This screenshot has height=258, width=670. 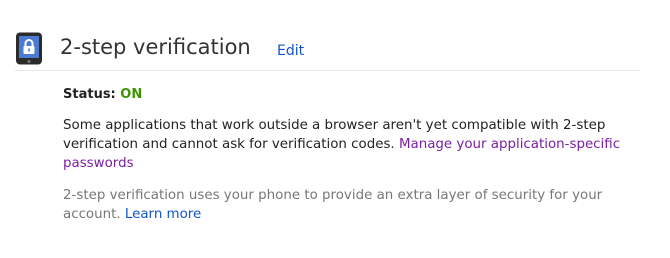 What do you see at coordinates (89, 94) in the screenshot?
I see `status-label: Status:` at bounding box center [89, 94].